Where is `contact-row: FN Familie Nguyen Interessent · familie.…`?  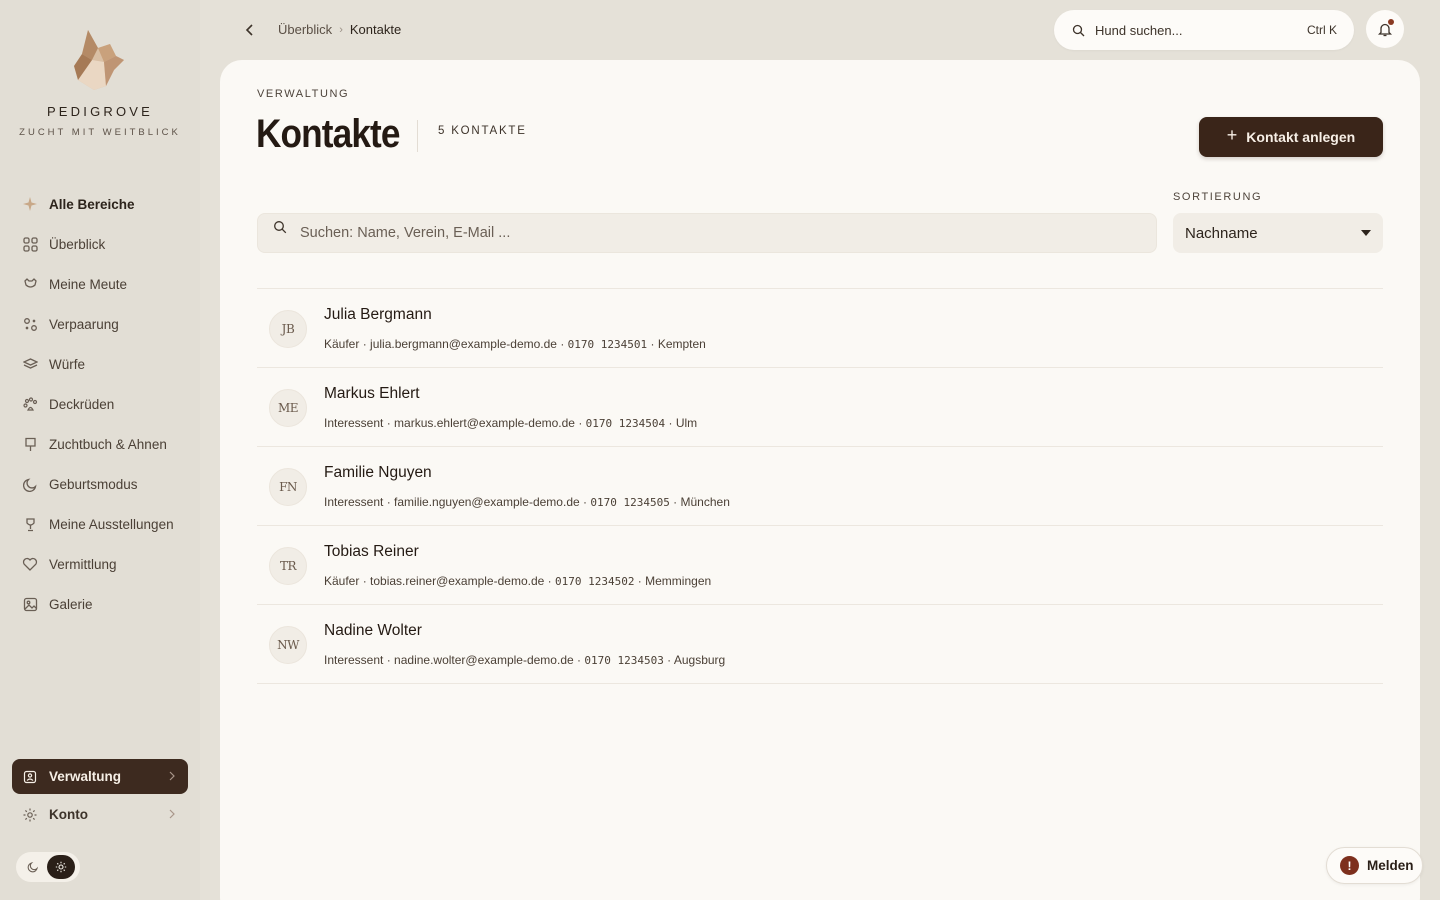
contact-row: FN Familie Nguyen Interessent · familie.… is located at coordinates (820, 486).